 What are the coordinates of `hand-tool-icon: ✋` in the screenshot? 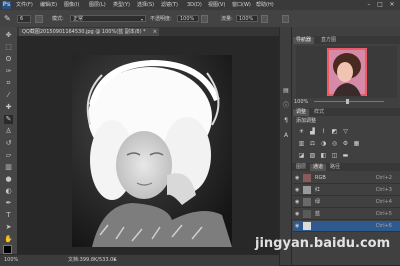 It's located at (8, 239).